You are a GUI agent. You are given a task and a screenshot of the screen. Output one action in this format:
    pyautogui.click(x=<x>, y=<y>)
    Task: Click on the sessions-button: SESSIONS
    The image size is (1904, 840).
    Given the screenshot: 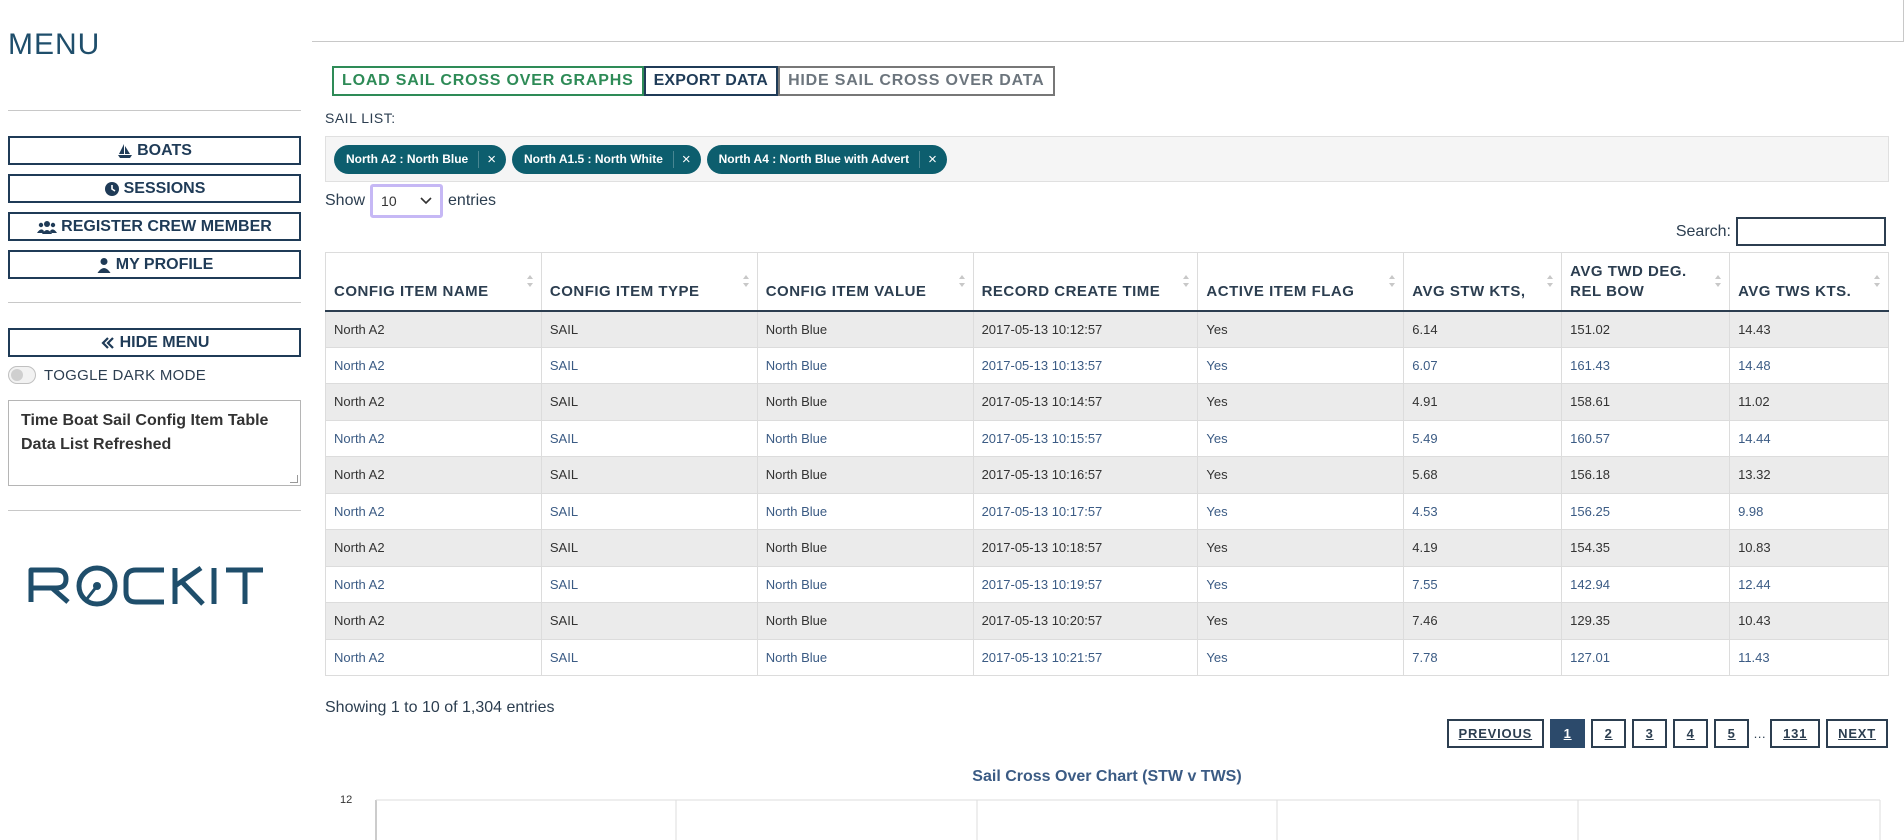 What is the action you would take?
    pyautogui.click(x=154, y=188)
    